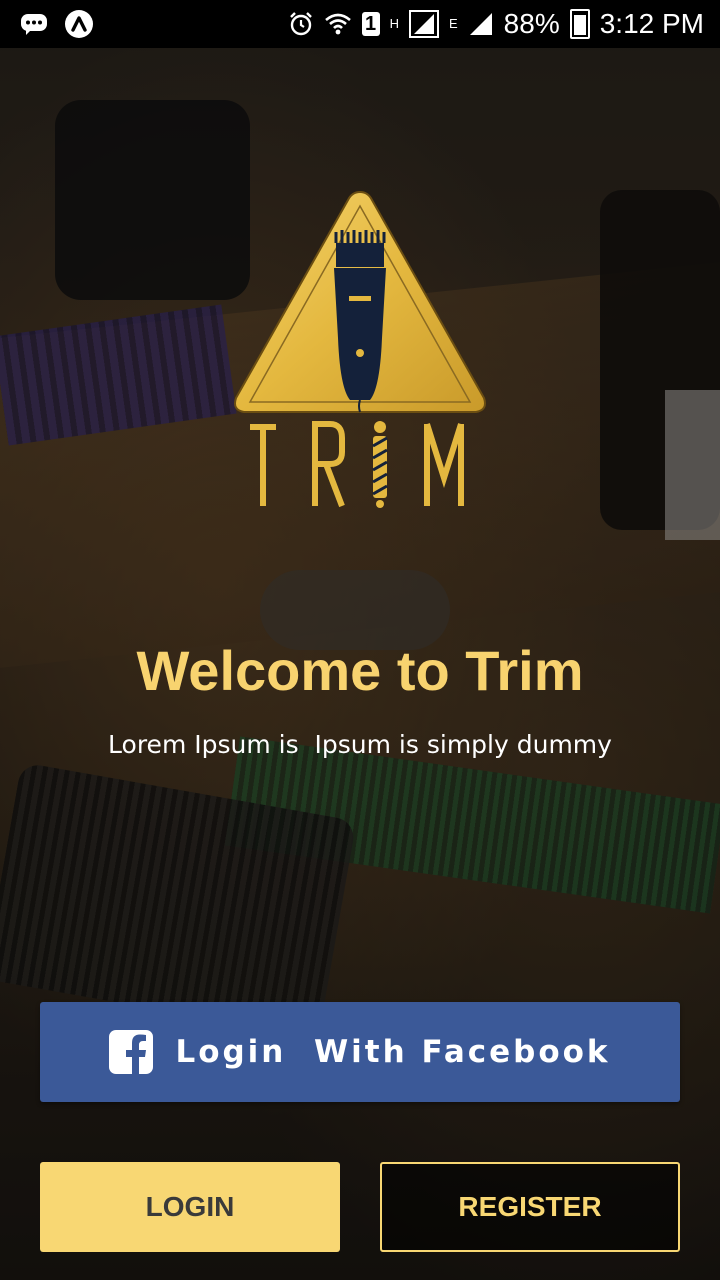  Describe the element at coordinates (370, 24) in the screenshot. I see `sim-badge: 1` at that location.